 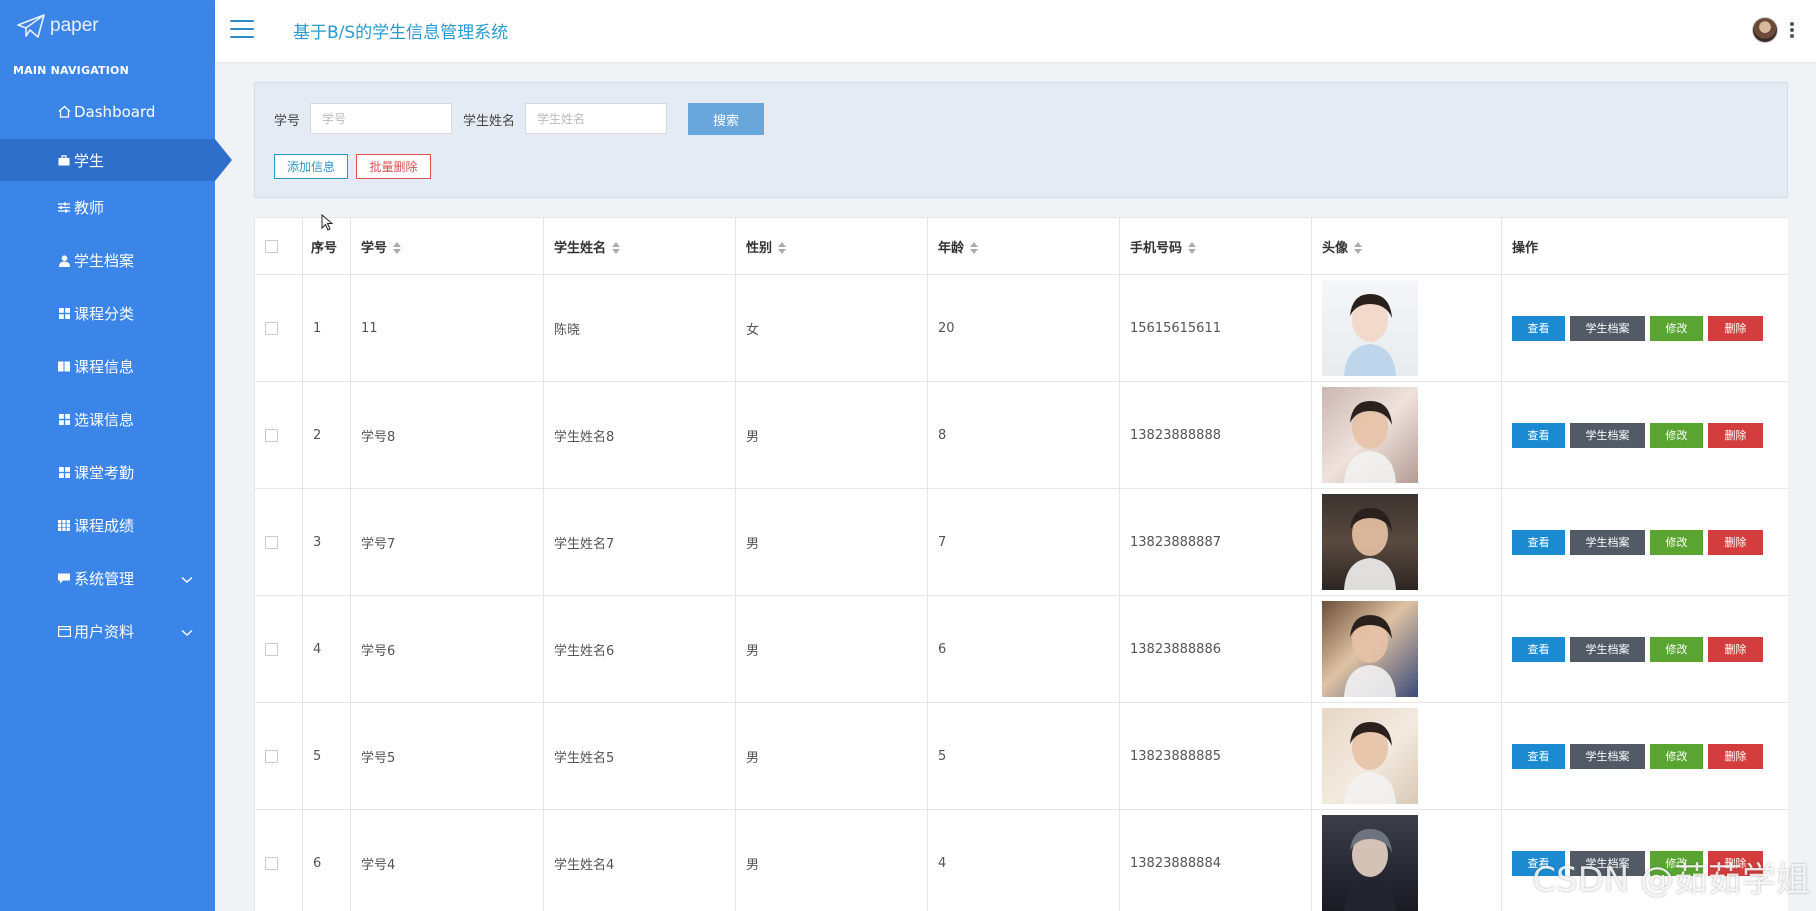 What do you see at coordinates (1215, 756) in the screenshot?
I see `phone-cell: 13823888885` at bounding box center [1215, 756].